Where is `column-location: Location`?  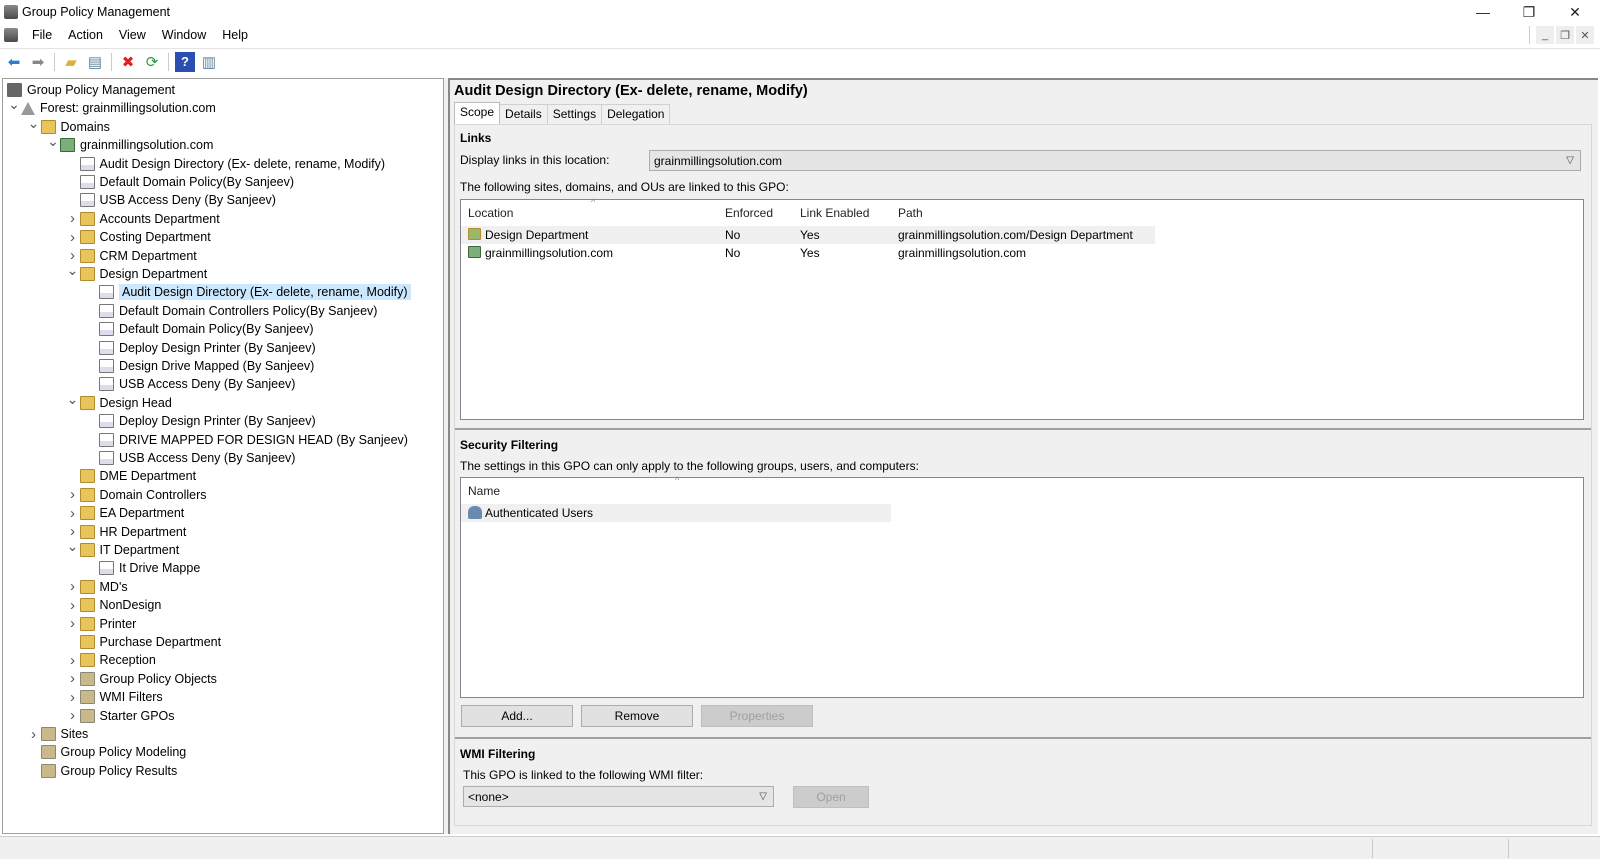
column-location: Location is located at coordinates (490, 213).